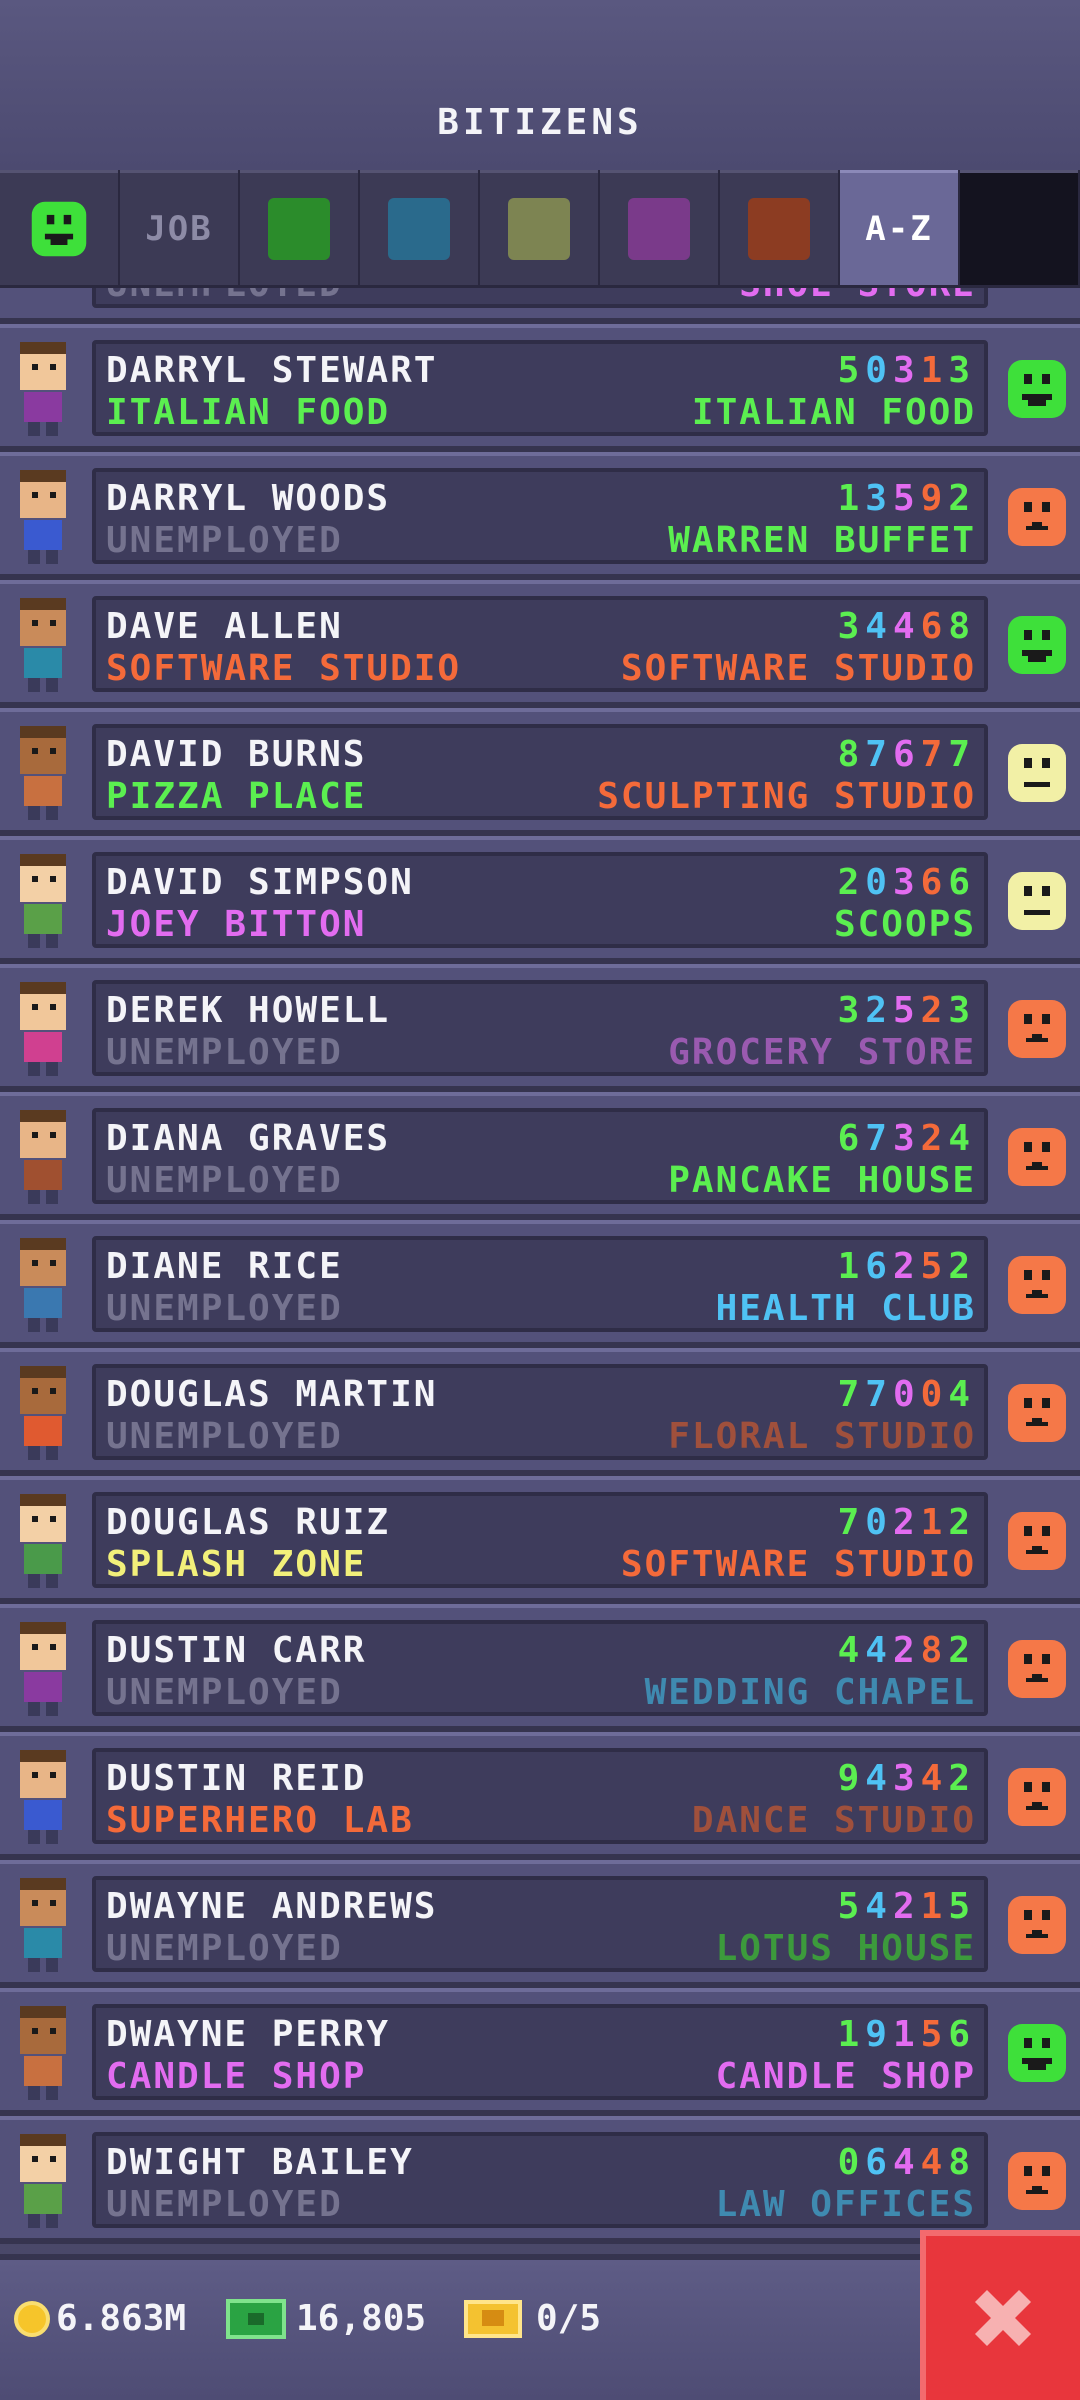 This screenshot has width=1080, height=2400. I want to click on list-item: DWAYNE PERRY CANDLE SHOP 19156 CANDLE SHOP, so click(540, 2052).